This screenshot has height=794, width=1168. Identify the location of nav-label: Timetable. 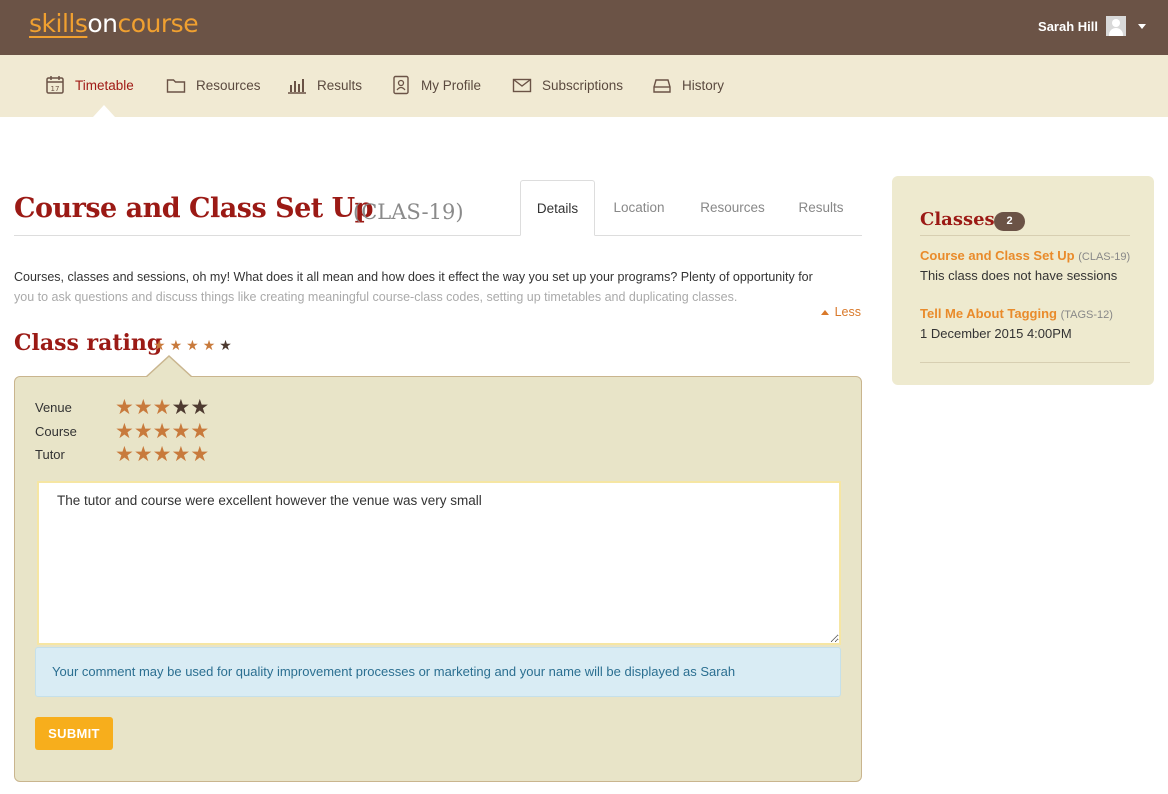
(104, 85).